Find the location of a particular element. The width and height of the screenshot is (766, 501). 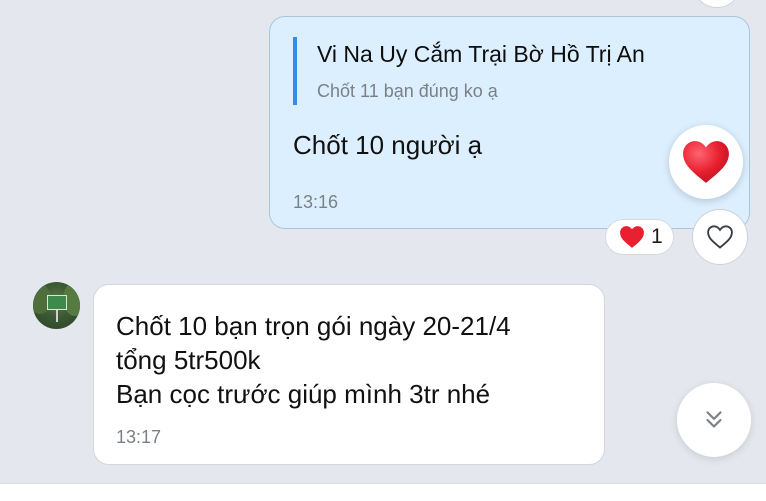

message-text: Chốt 10 người ạ is located at coordinates (388, 145).